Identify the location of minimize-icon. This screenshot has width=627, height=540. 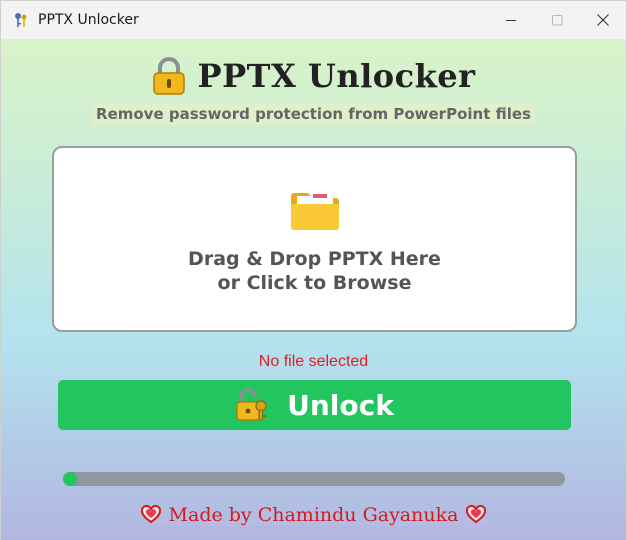
(510, 20).